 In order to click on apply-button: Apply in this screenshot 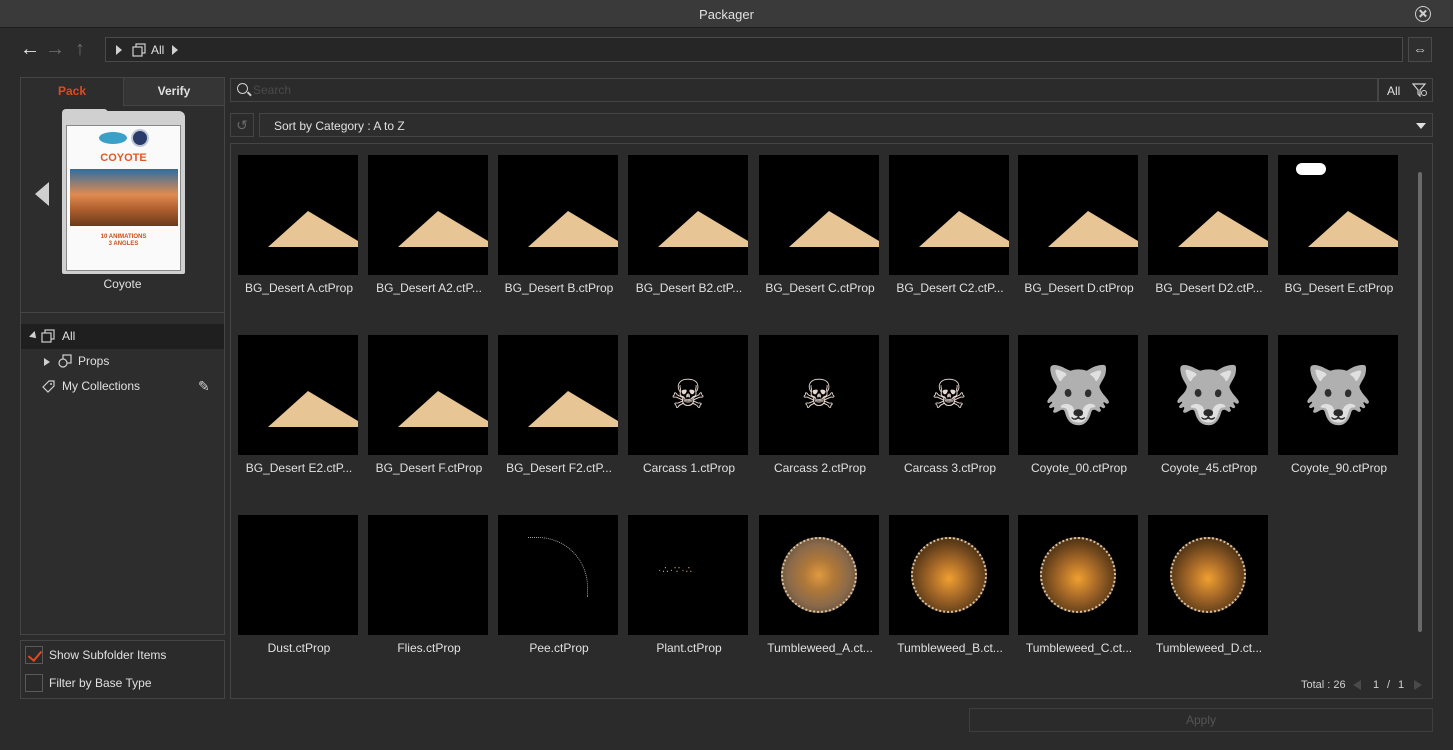, I will do `click(1201, 720)`.